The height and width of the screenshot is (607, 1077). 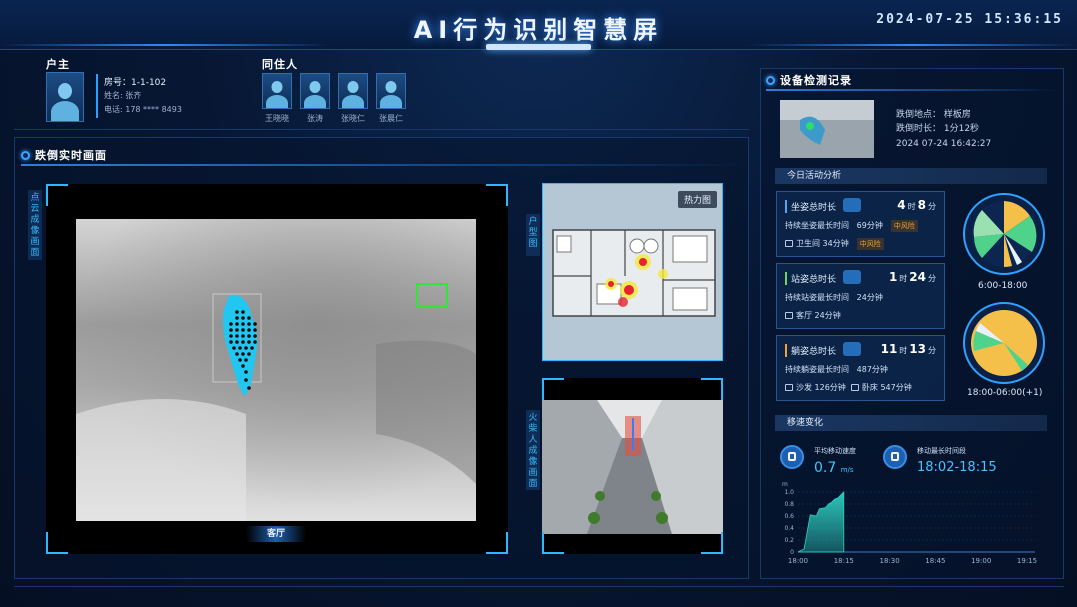 I want to click on x-tick-label: 18:45, so click(x=935, y=561).